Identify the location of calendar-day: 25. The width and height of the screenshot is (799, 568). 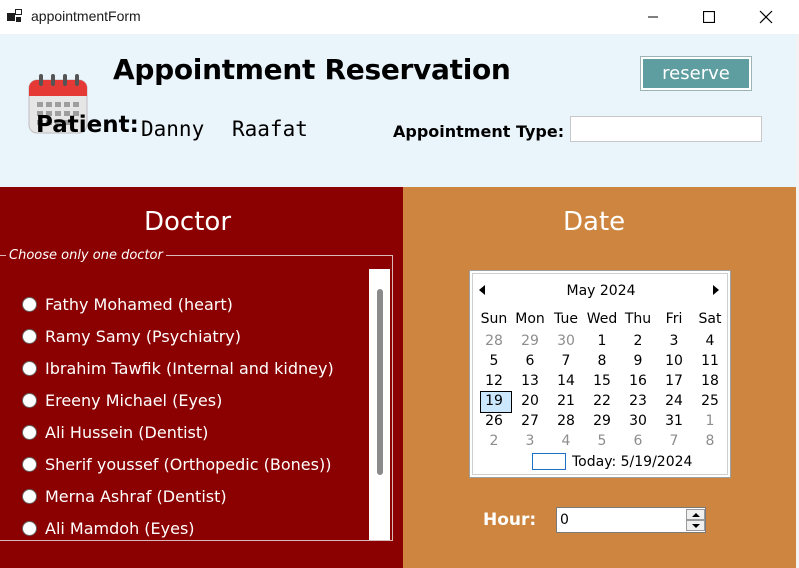
(710, 401).